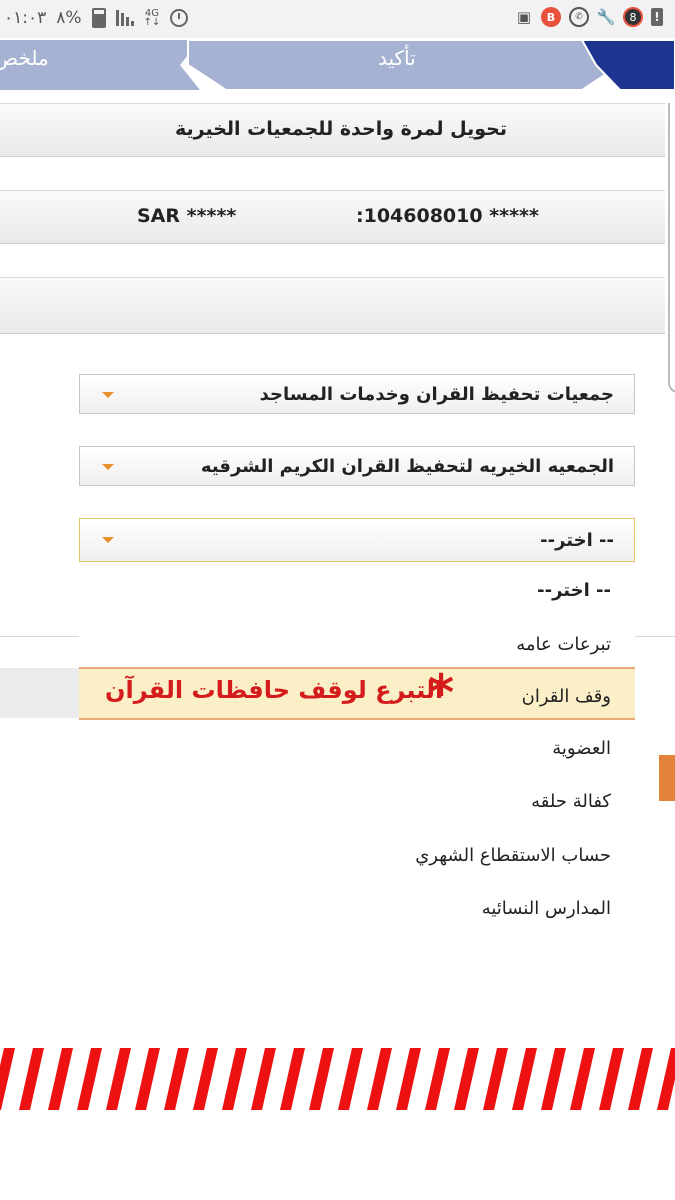 The image size is (675, 1200). I want to click on step-tab-confirm-label: تأكيد, so click(397, 58).